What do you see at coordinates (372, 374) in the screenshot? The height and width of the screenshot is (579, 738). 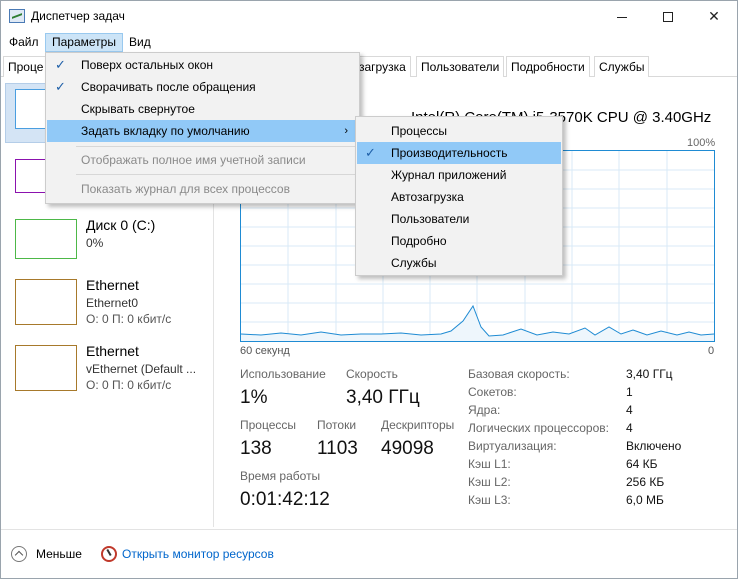 I see `speed-label: Скорость` at bounding box center [372, 374].